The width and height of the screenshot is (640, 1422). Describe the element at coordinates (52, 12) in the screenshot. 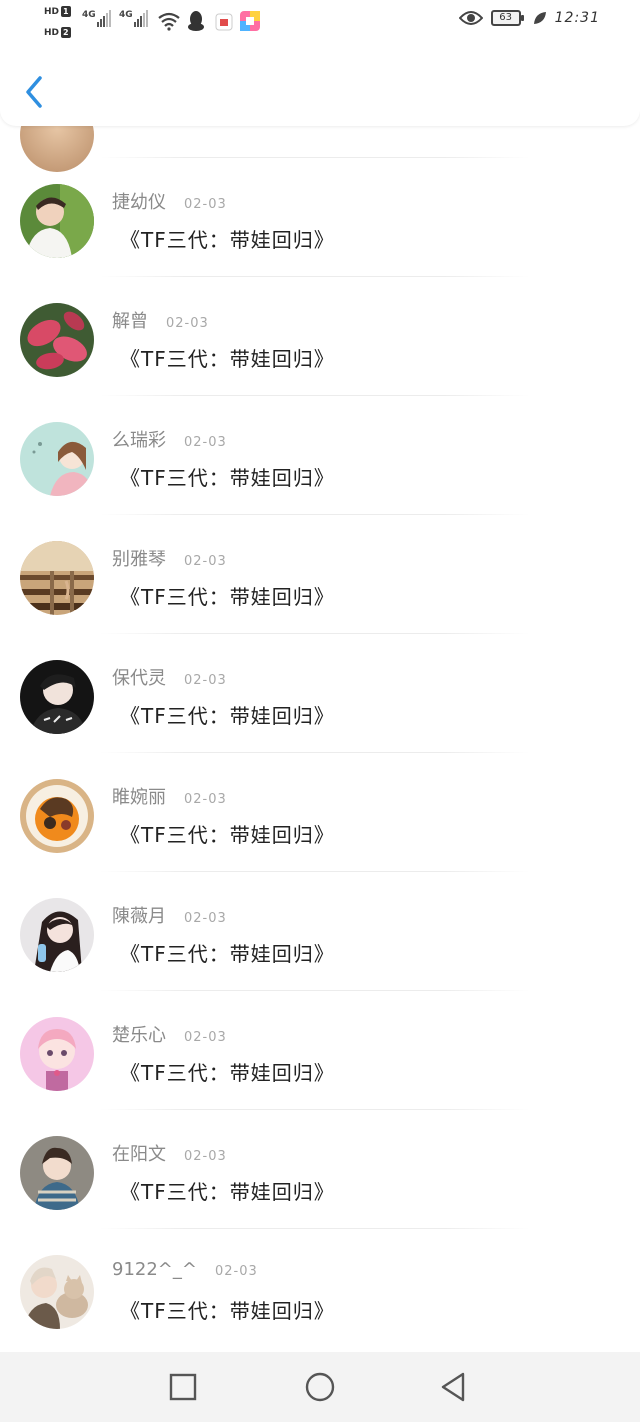

I see `hd1-label: HD` at that location.